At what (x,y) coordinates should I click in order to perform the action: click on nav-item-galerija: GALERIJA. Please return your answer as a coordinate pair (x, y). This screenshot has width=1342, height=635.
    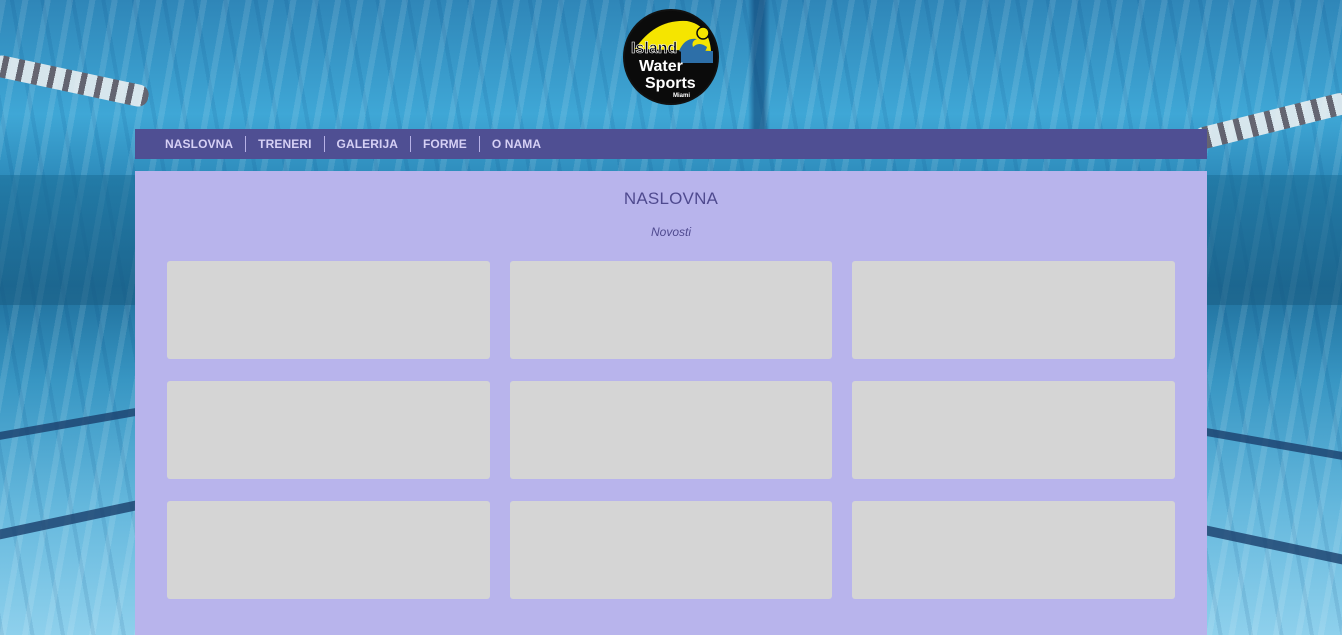
    Looking at the image, I should click on (366, 144).